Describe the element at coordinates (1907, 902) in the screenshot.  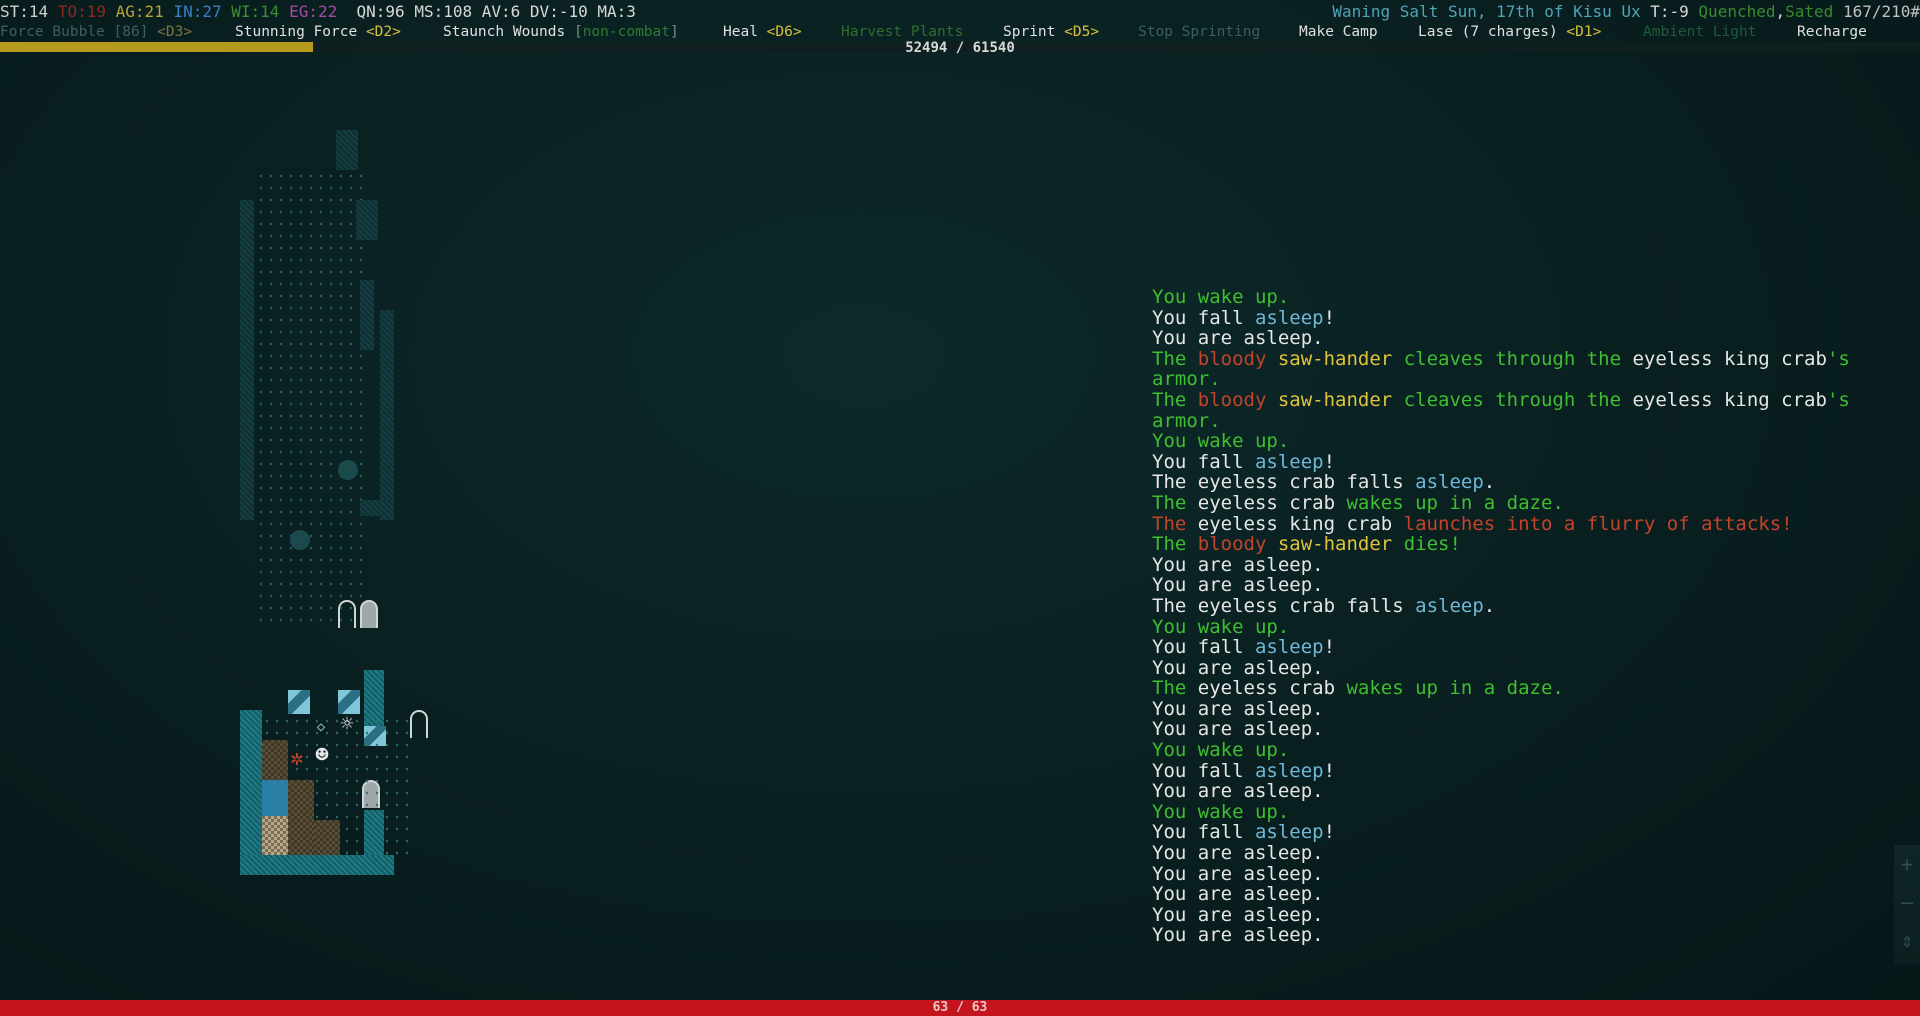
I see `minus-icon: –` at that location.